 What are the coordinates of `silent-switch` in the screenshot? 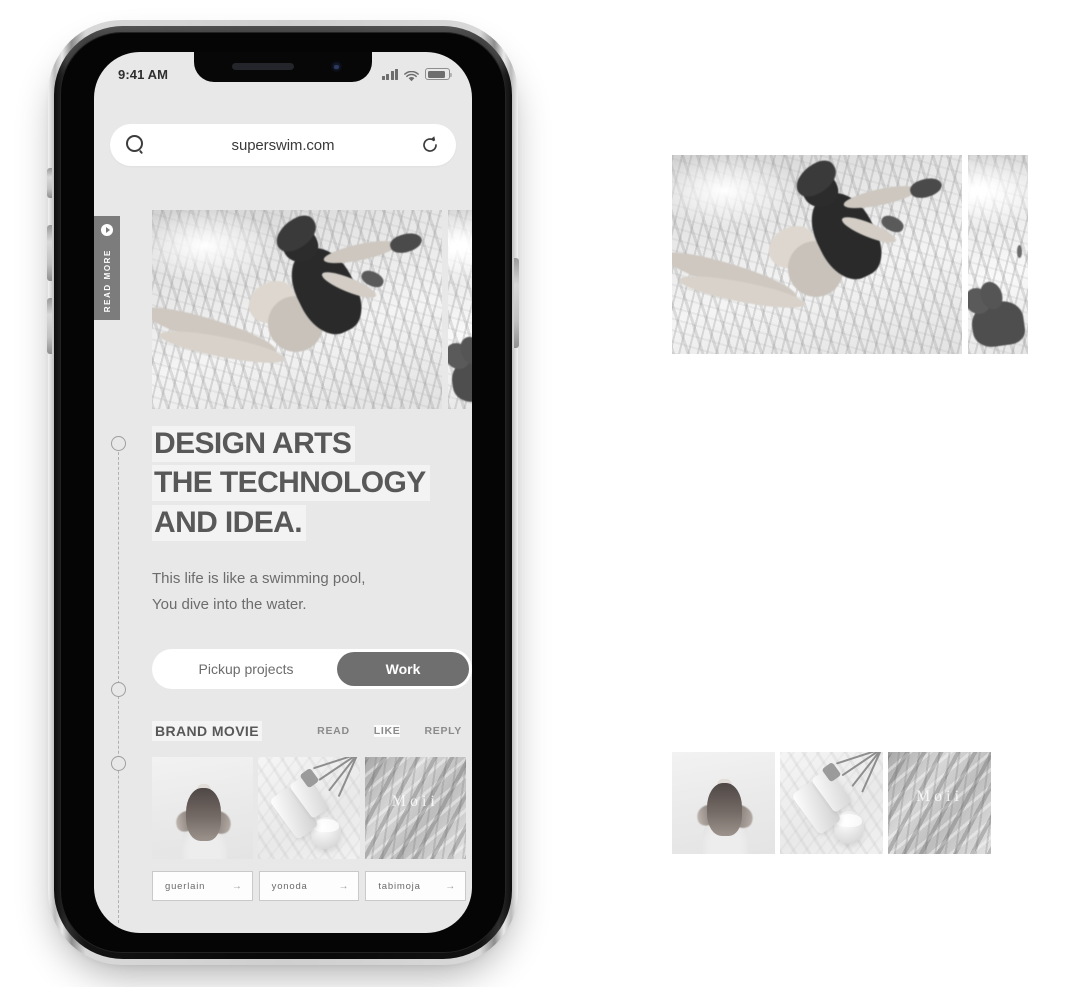 It's located at (49, 183).